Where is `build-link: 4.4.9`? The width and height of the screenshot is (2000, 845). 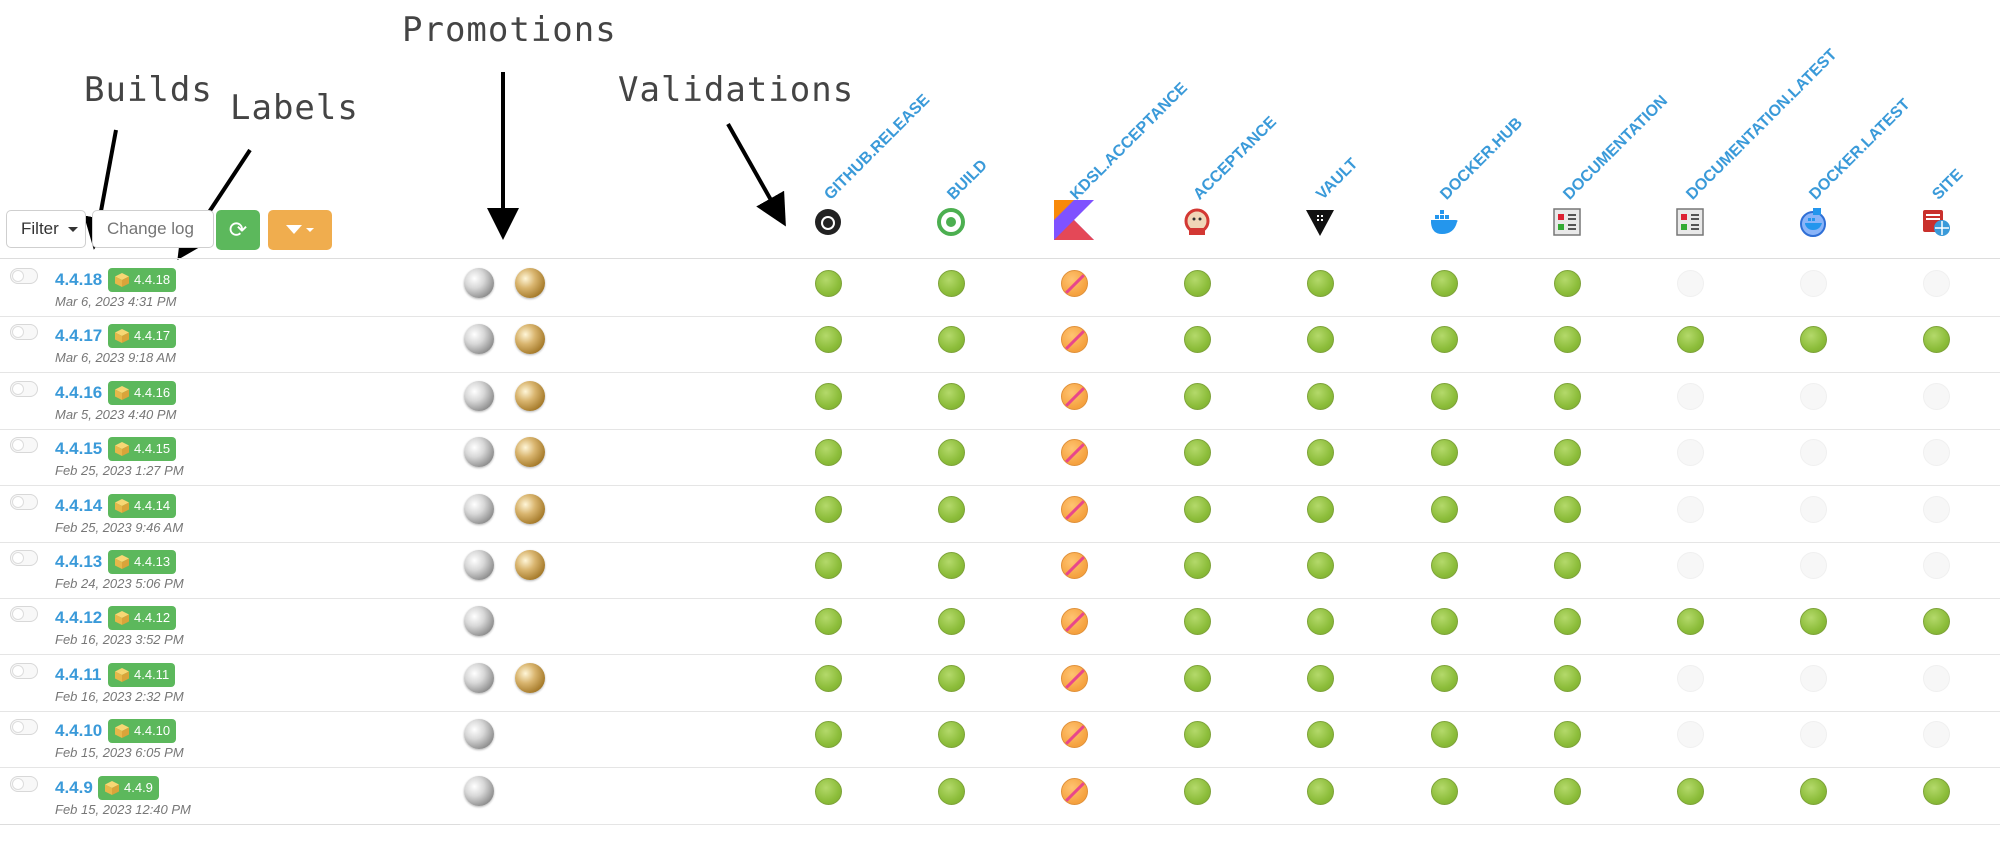
build-link: 4.4.9 is located at coordinates (74, 788).